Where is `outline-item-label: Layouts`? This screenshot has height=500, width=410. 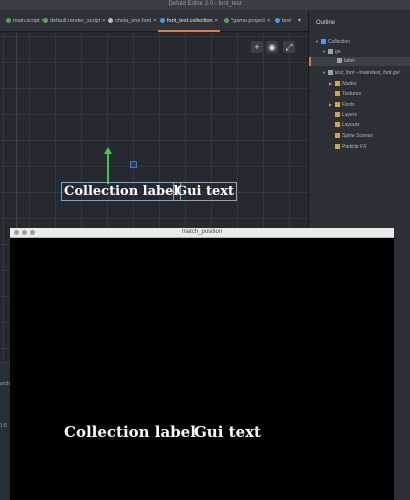 outline-item-label: Layouts is located at coordinates (351, 125).